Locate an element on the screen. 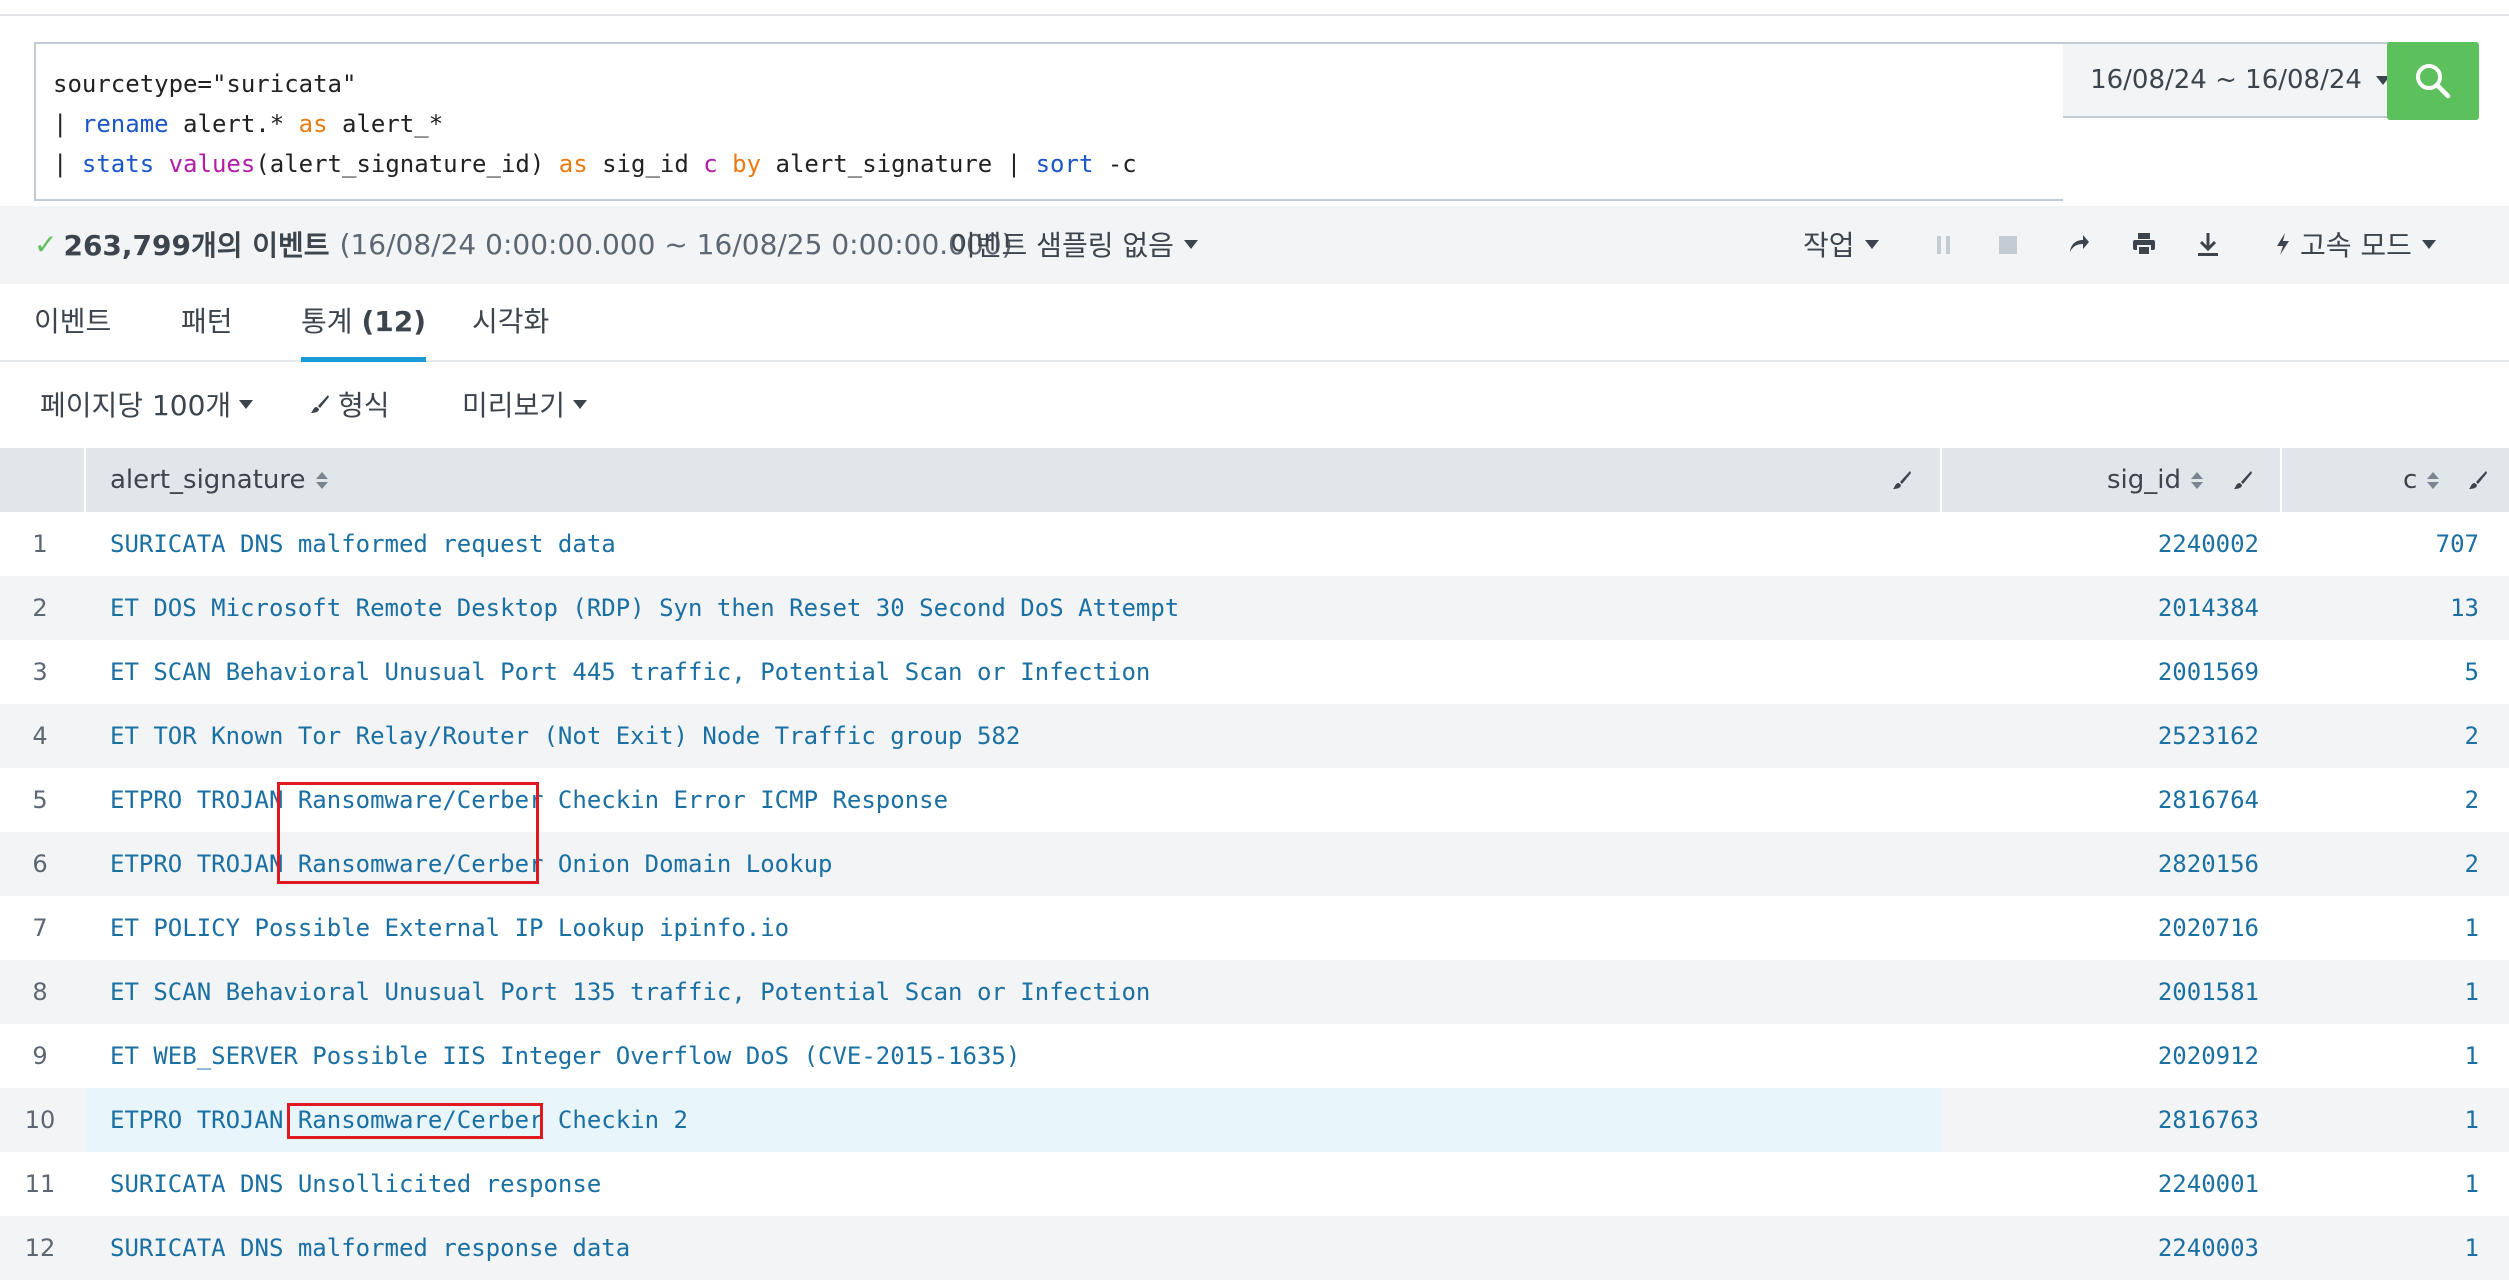 The height and width of the screenshot is (1283, 2509). job-menu: 작업 is located at coordinates (1841, 244).